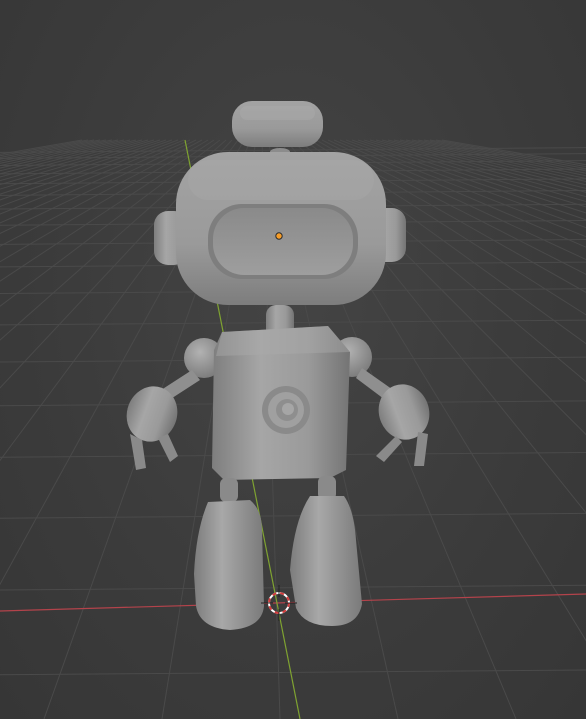  Describe the element at coordinates (286, 410) in the screenshot. I see `chest-button` at that location.